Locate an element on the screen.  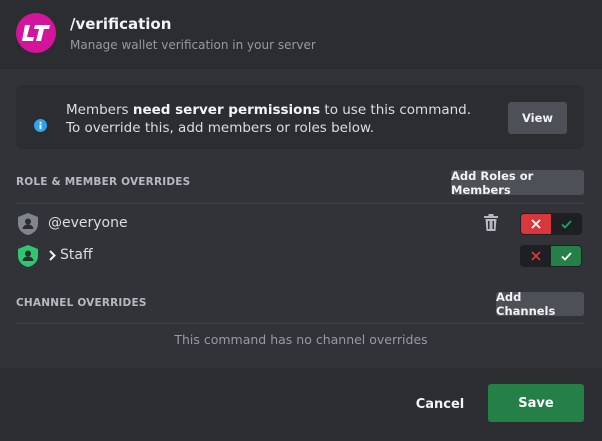
add-roles-button: Add Roles or Members is located at coordinates (517, 183).